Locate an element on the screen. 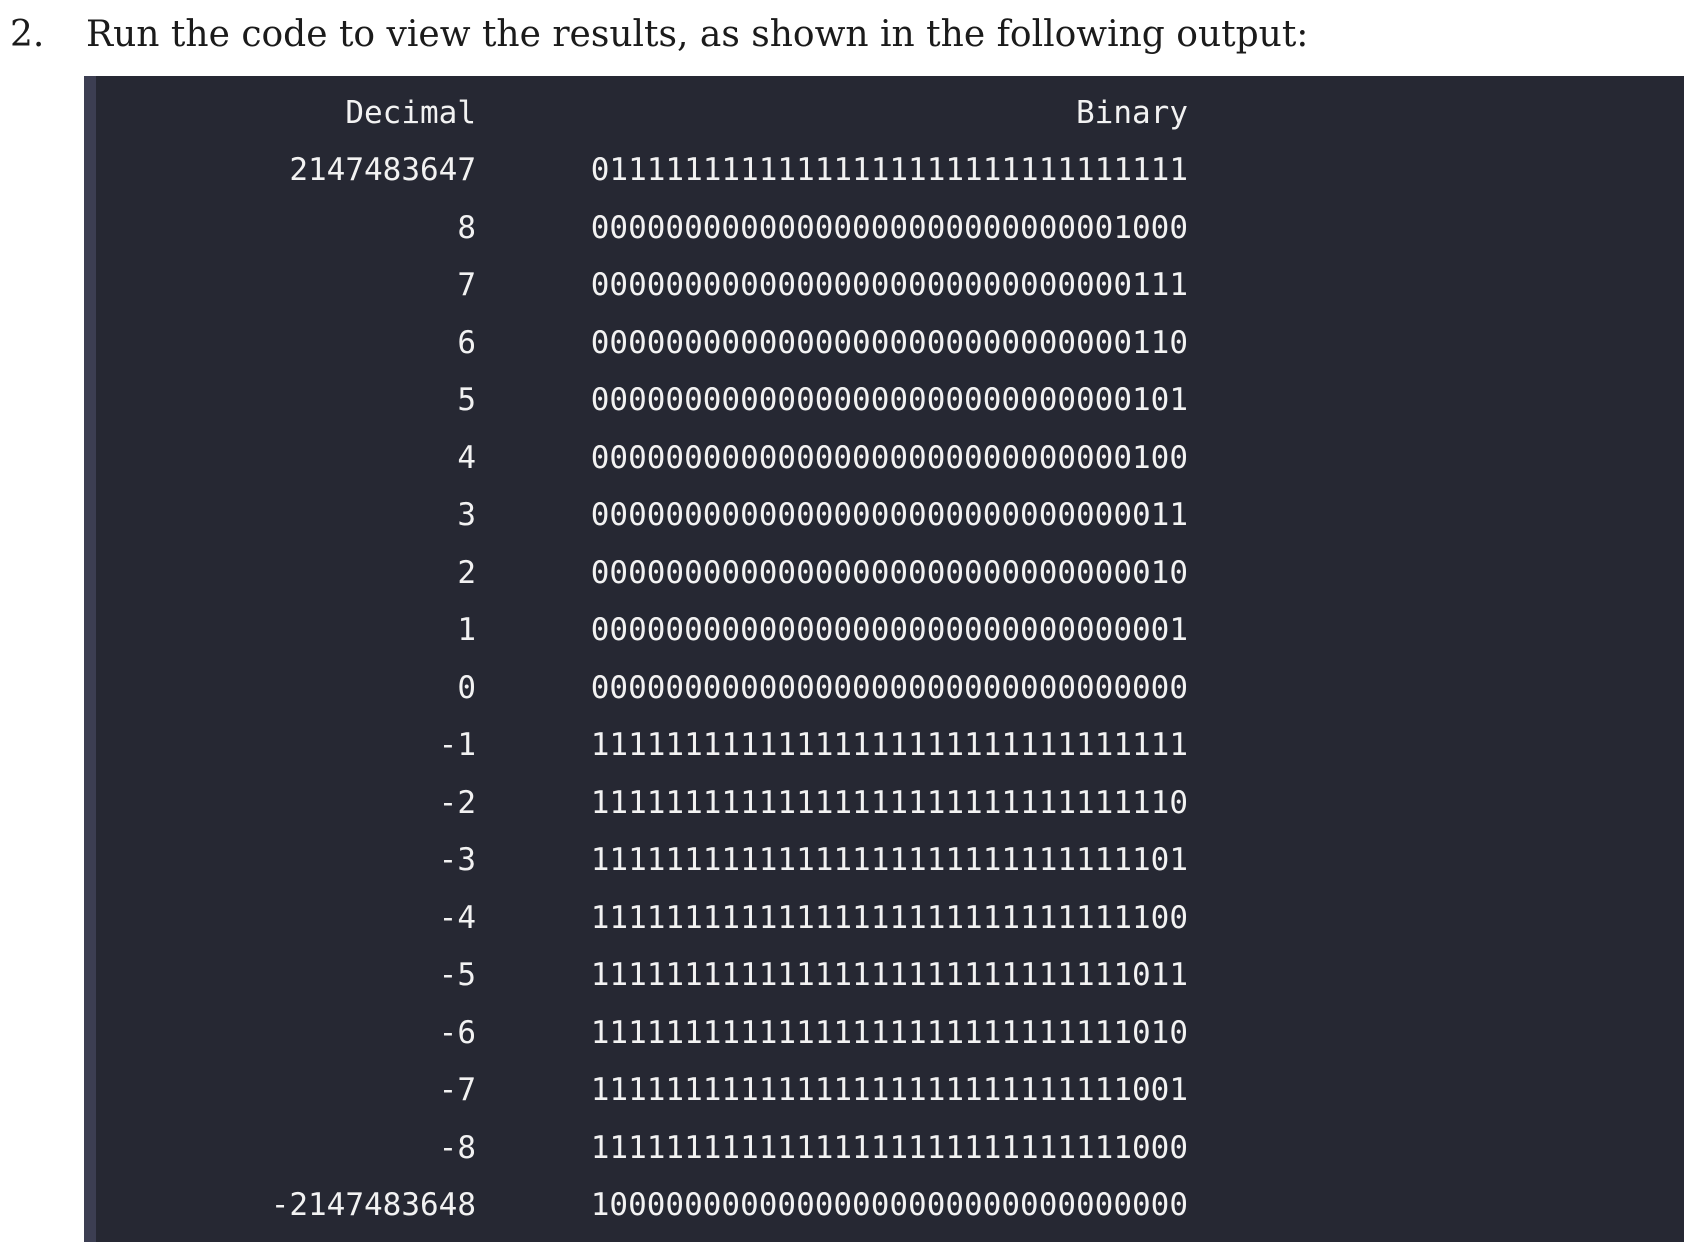  decimal-value: -2147483648 is located at coordinates (373, 1205).